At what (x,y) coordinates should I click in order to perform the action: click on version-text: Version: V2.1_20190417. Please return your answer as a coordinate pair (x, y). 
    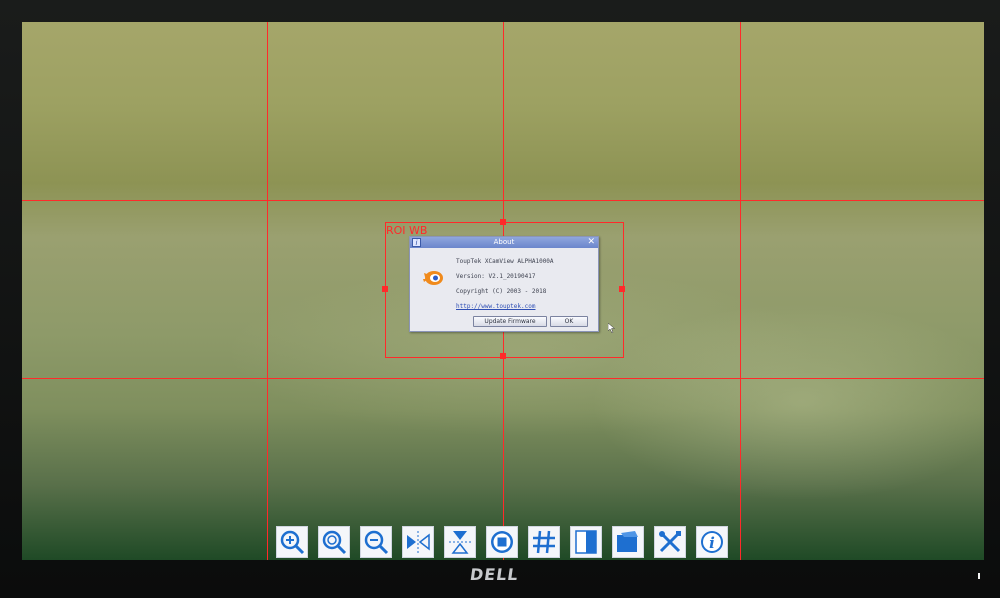
    Looking at the image, I should click on (496, 276).